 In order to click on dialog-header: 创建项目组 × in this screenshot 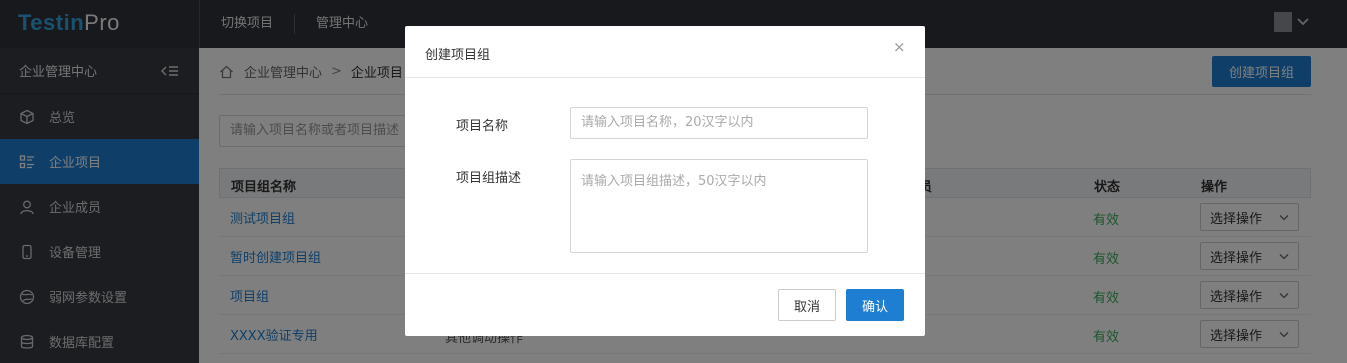, I will do `click(665, 52)`.